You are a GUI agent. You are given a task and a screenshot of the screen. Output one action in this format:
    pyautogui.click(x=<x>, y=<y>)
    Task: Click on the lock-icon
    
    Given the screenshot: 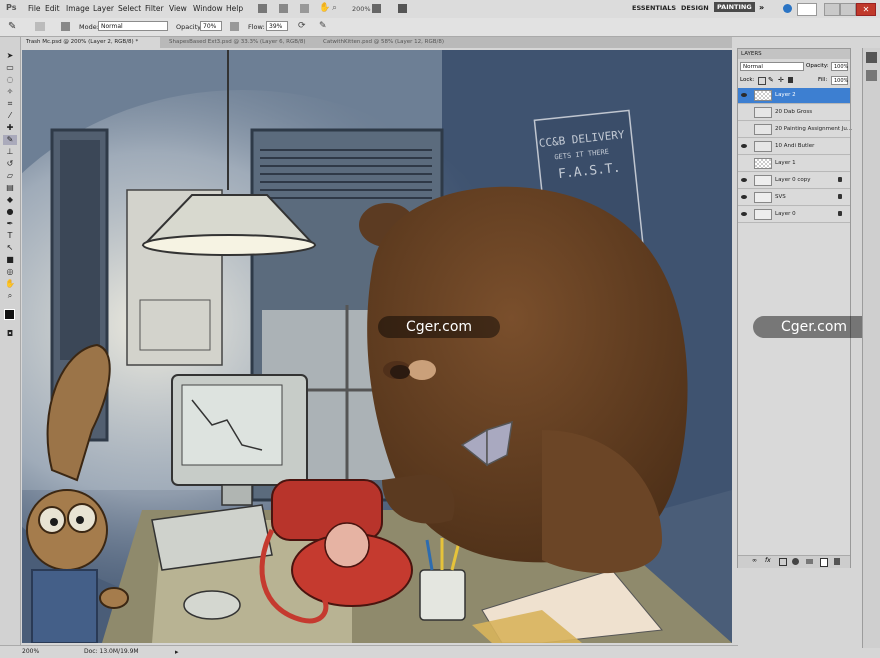 What is the action you would take?
    pyautogui.click(x=840, y=179)
    